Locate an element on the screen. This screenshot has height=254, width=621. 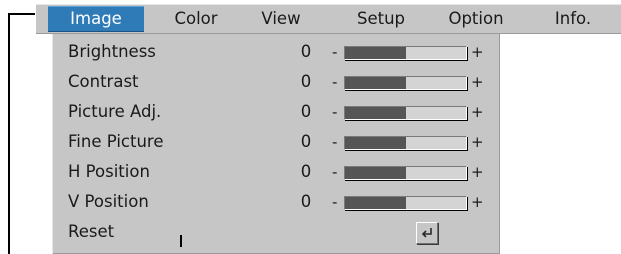
menu-item-label: Contrast is located at coordinates (103, 81).